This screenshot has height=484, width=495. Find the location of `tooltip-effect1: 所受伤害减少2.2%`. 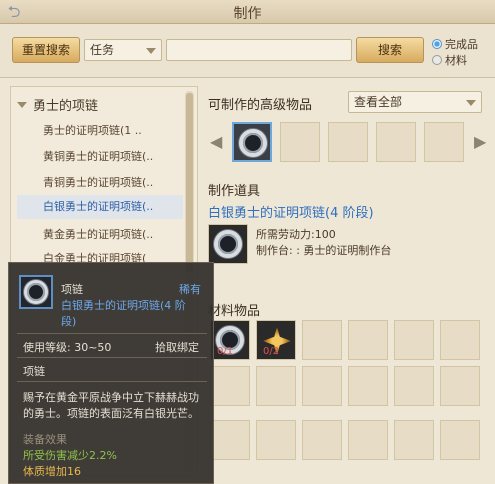

tooltip-effect1: 所受伤害减少2.2% is located at coordinates (70, 455).